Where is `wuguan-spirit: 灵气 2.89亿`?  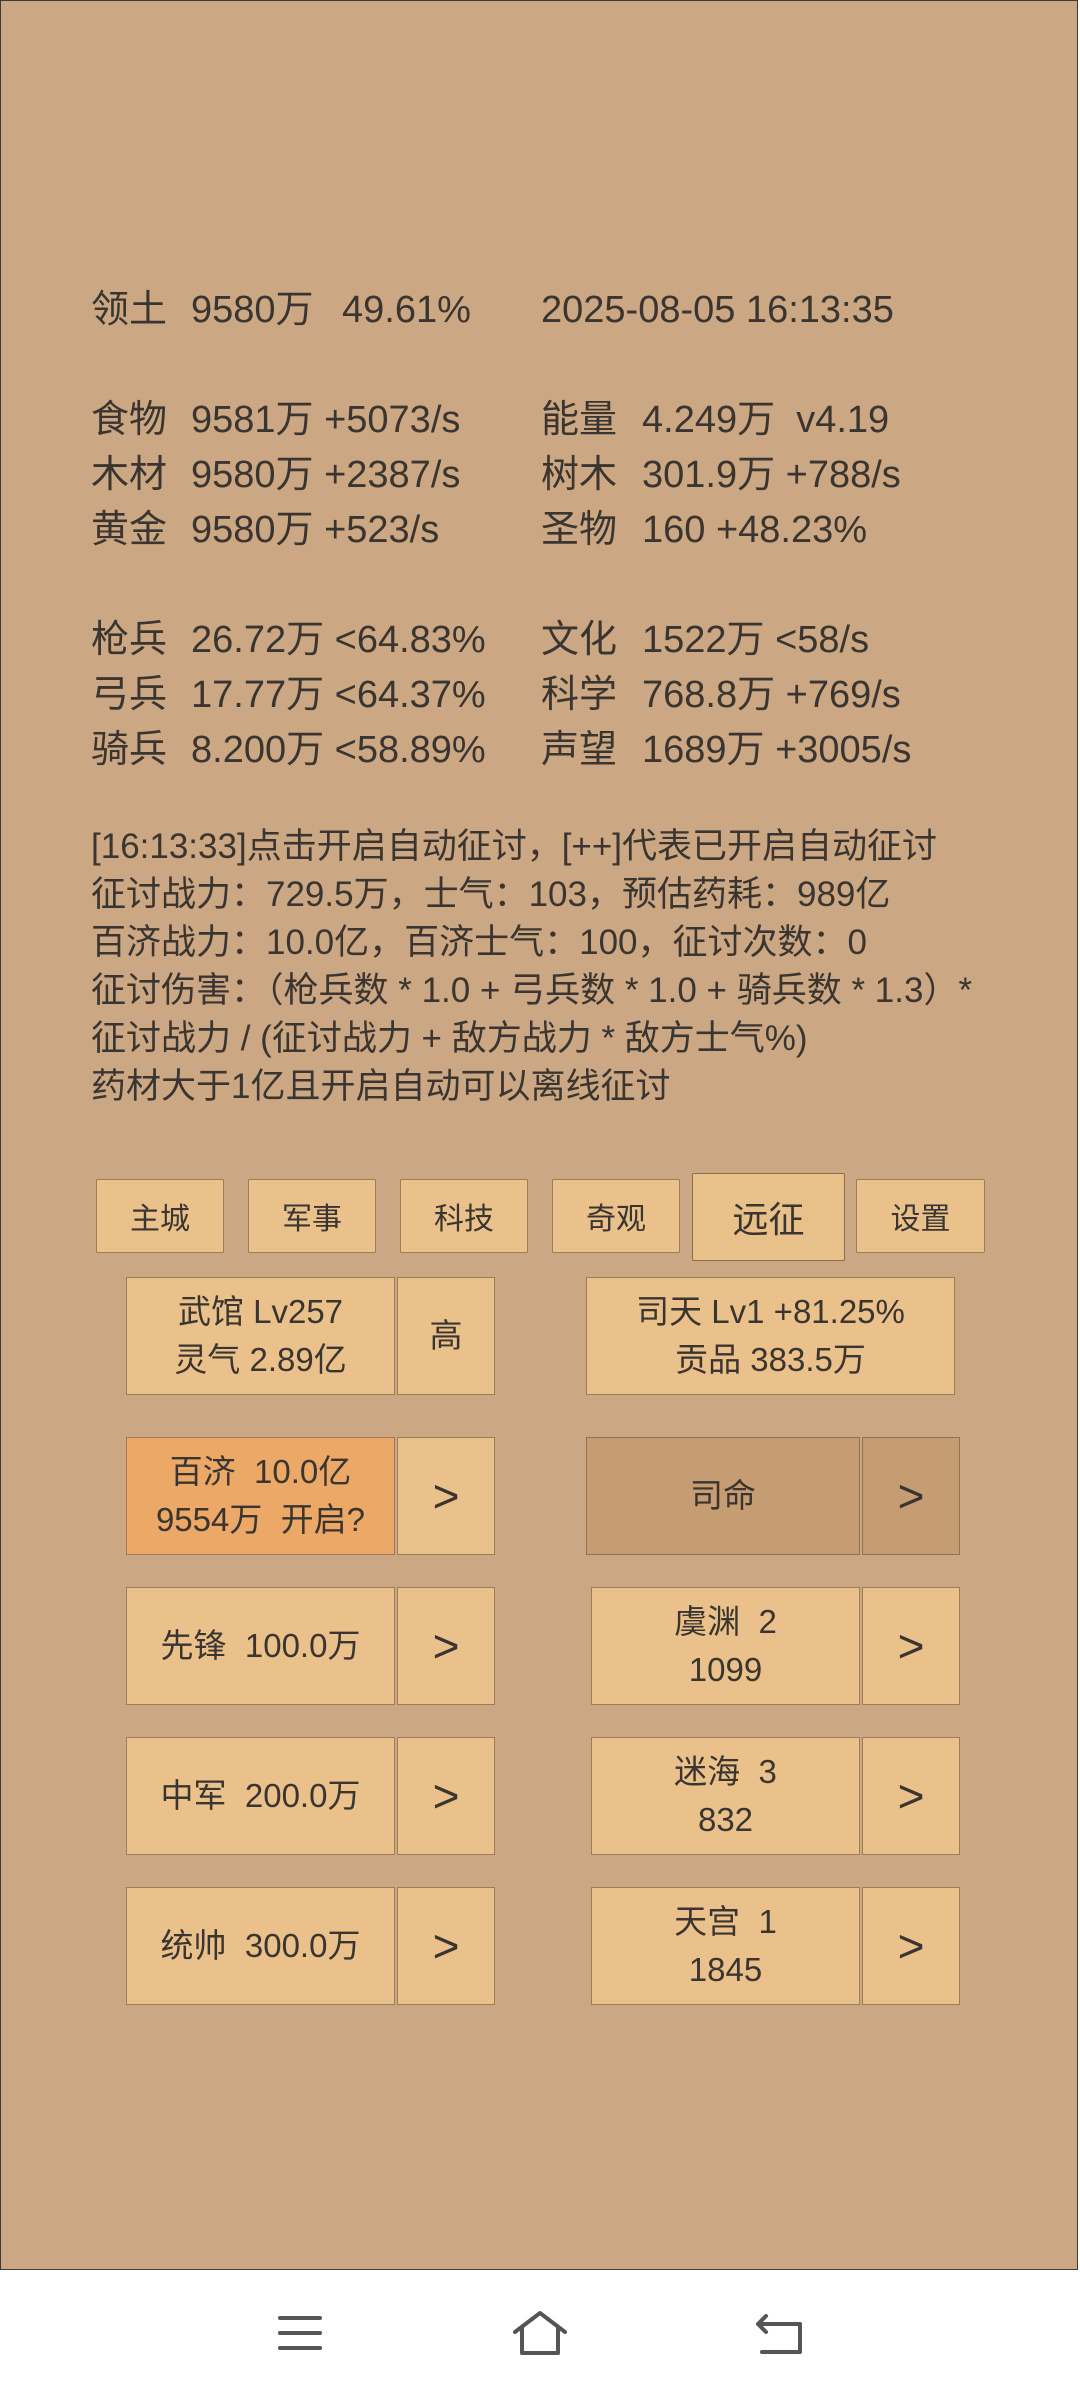 wuguan-spirit: 灵气 2.89亿 is located at coordinates (260, 1359).